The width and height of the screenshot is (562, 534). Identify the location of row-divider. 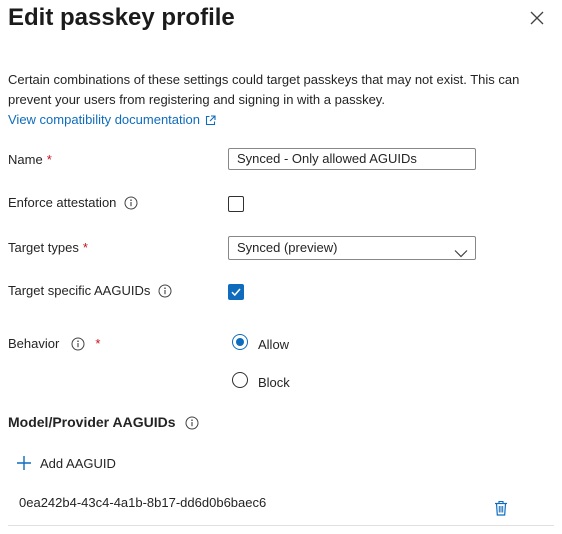
(281, 525).